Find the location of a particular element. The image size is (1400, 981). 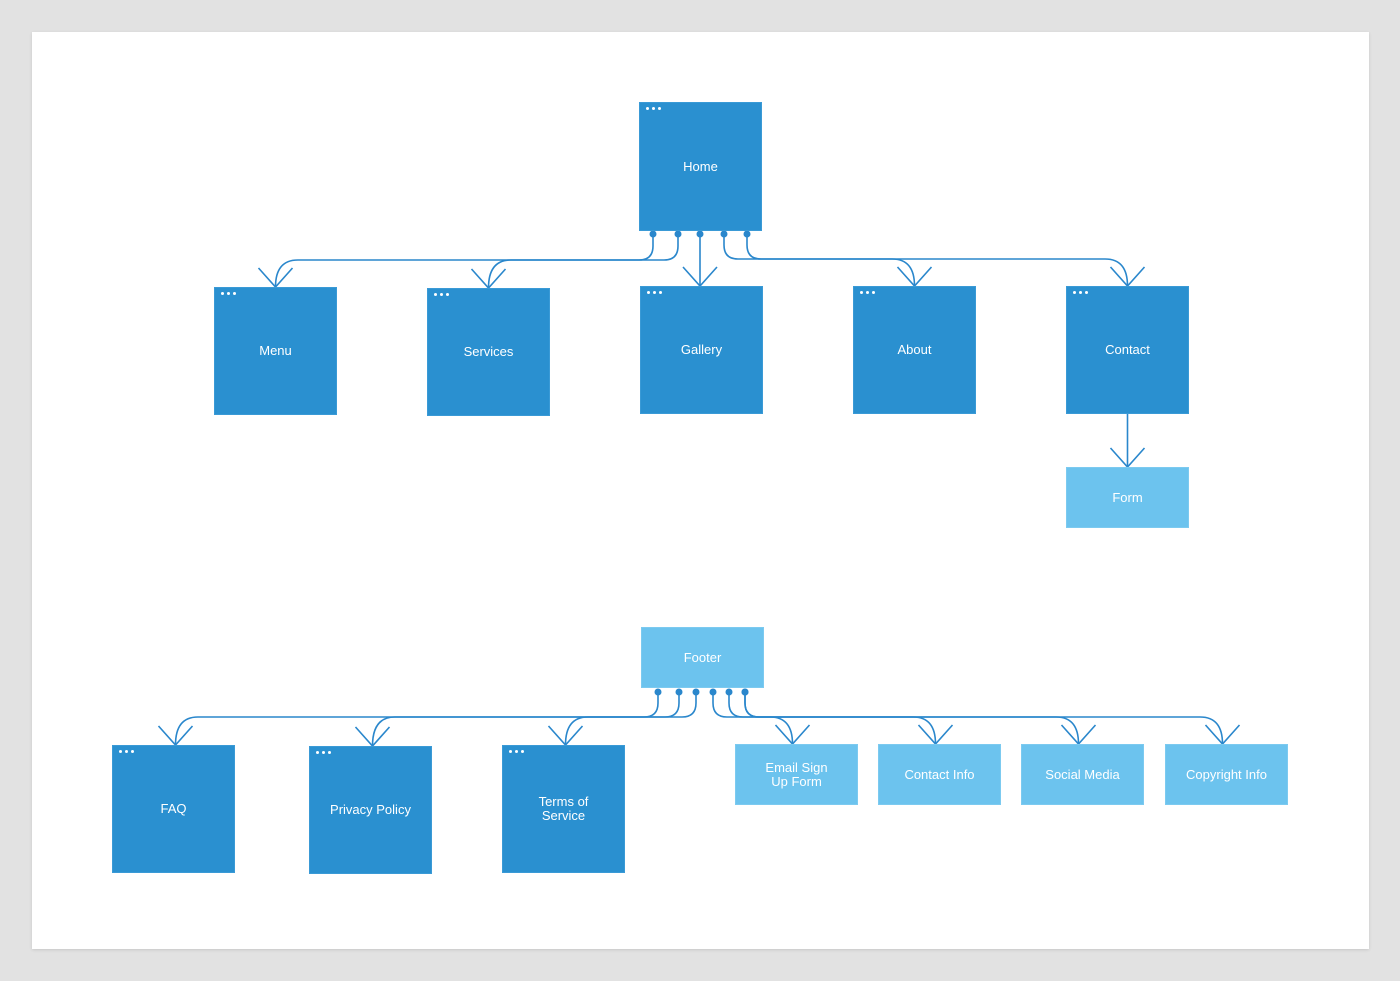

node-terms-of-service: Terms of Service is located at coordinates (563, 809).